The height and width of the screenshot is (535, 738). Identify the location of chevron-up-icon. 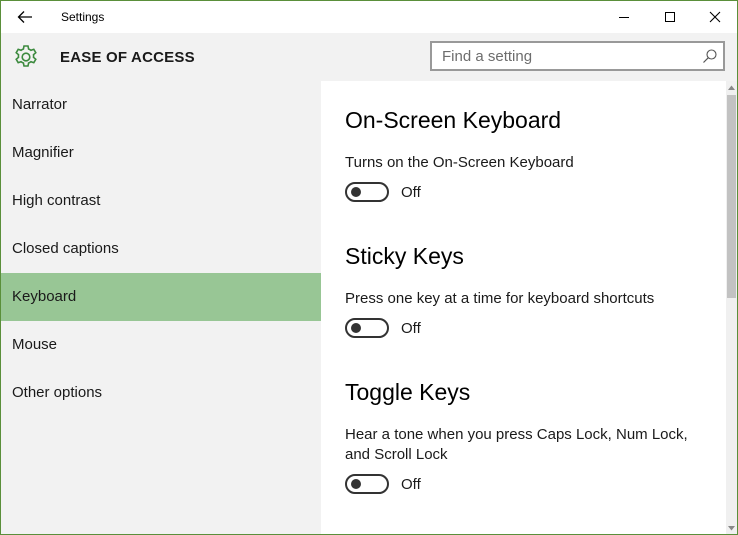
(731, 87).